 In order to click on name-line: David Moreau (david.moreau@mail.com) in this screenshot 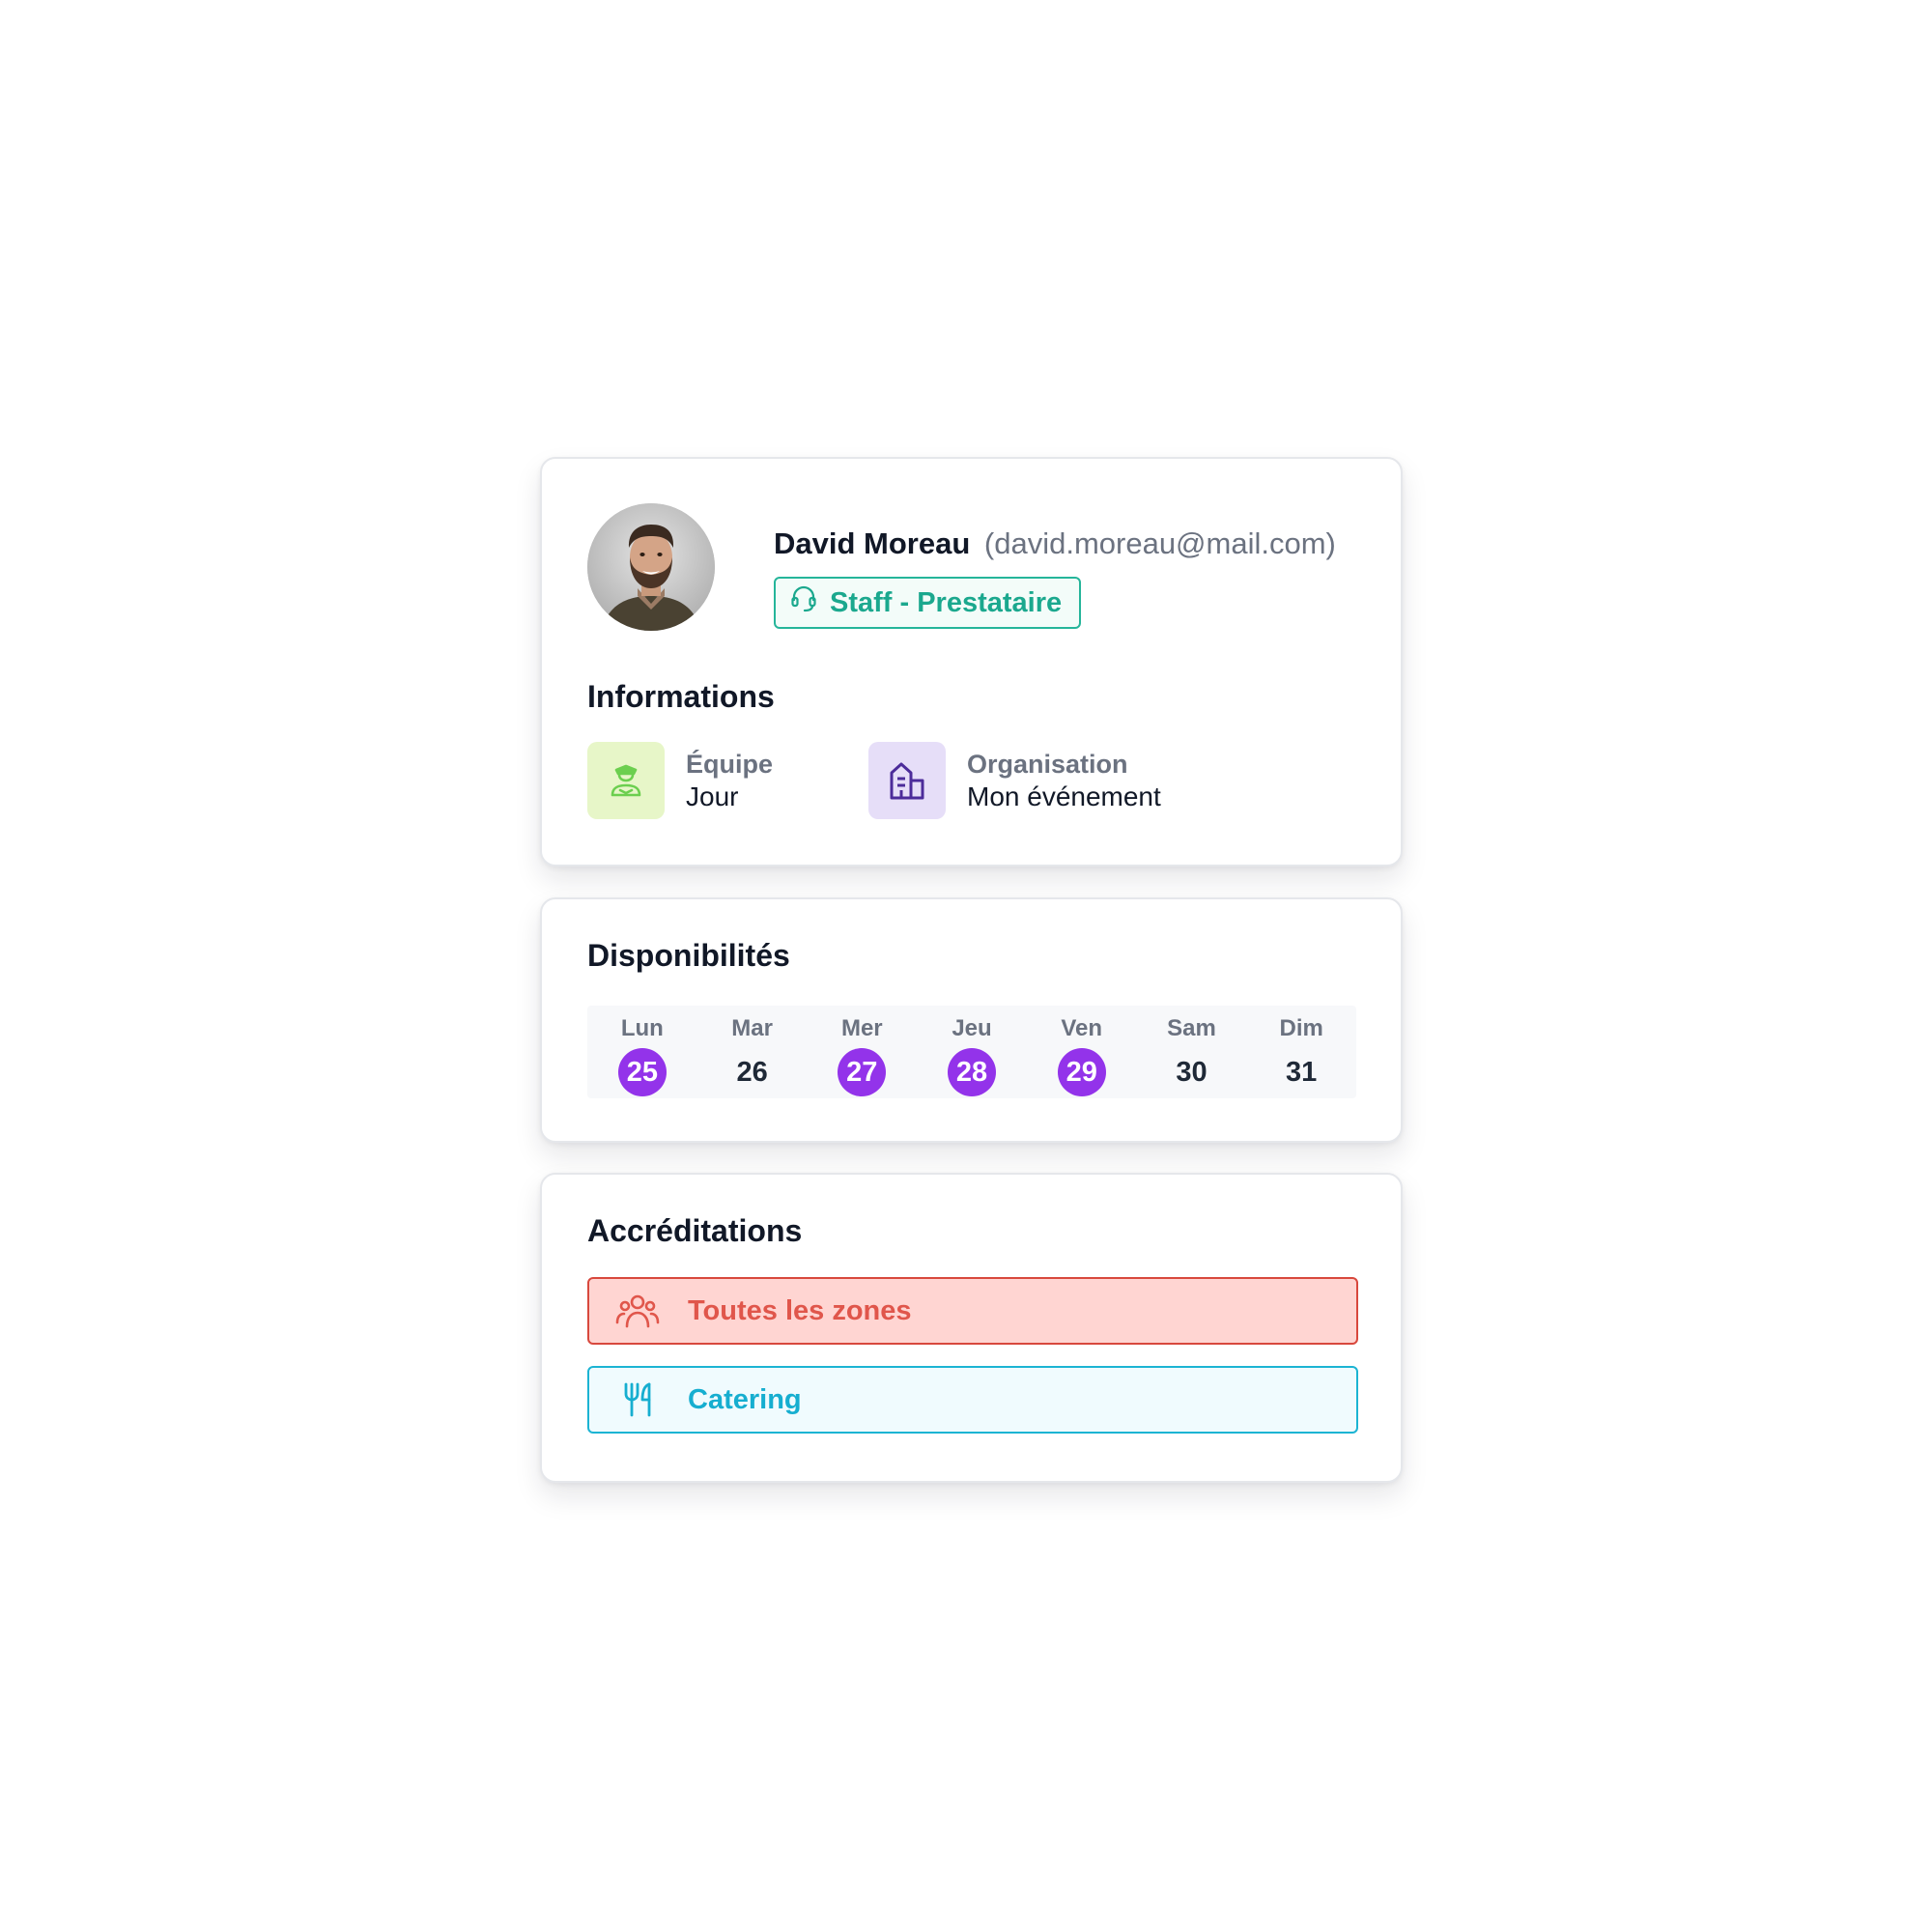, I will do `click(1055, 543)`.